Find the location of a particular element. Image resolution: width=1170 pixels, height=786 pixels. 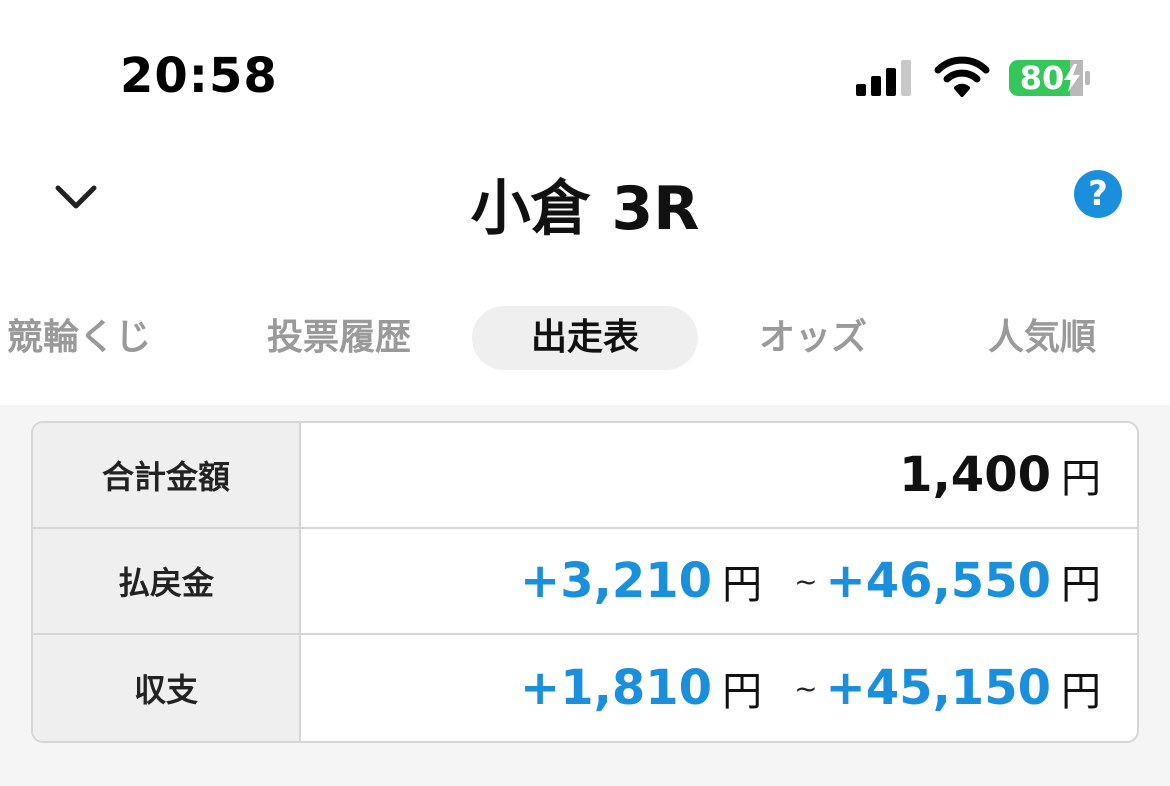

total-amount-value: 1,400 円 is located at coordinates (1000, 475).